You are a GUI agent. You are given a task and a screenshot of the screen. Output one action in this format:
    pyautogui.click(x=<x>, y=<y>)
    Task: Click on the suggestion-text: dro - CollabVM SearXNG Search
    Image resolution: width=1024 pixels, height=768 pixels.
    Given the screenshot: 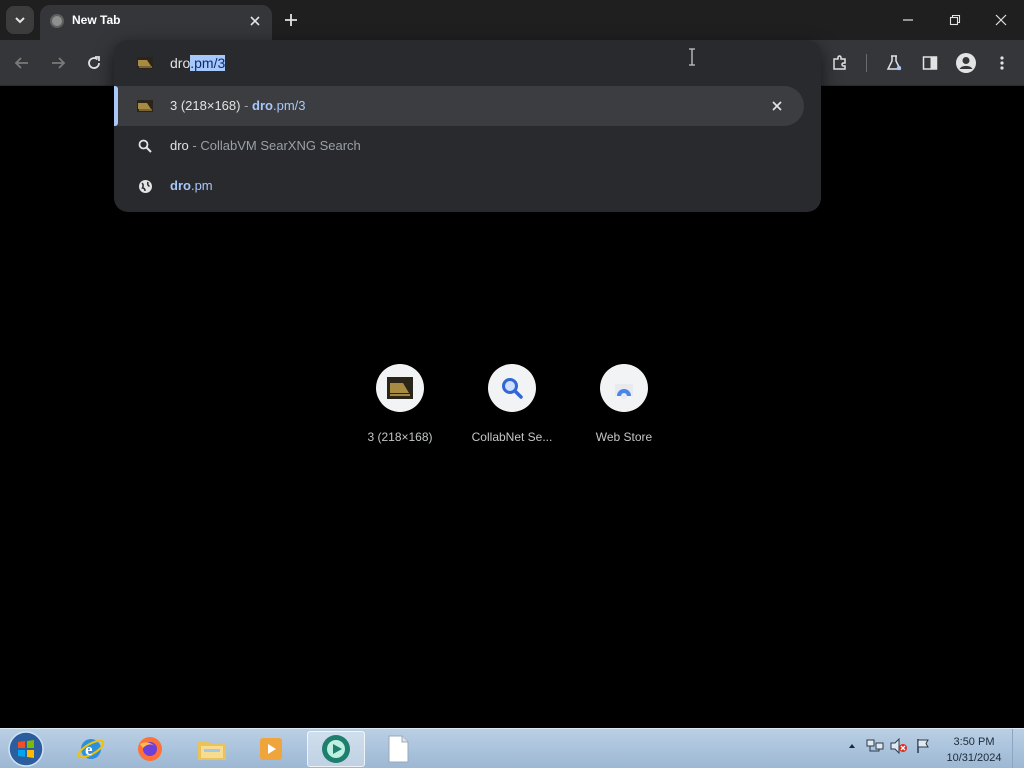 What is the action you would take?
    pyautogui.click(x=265, y=145)
    